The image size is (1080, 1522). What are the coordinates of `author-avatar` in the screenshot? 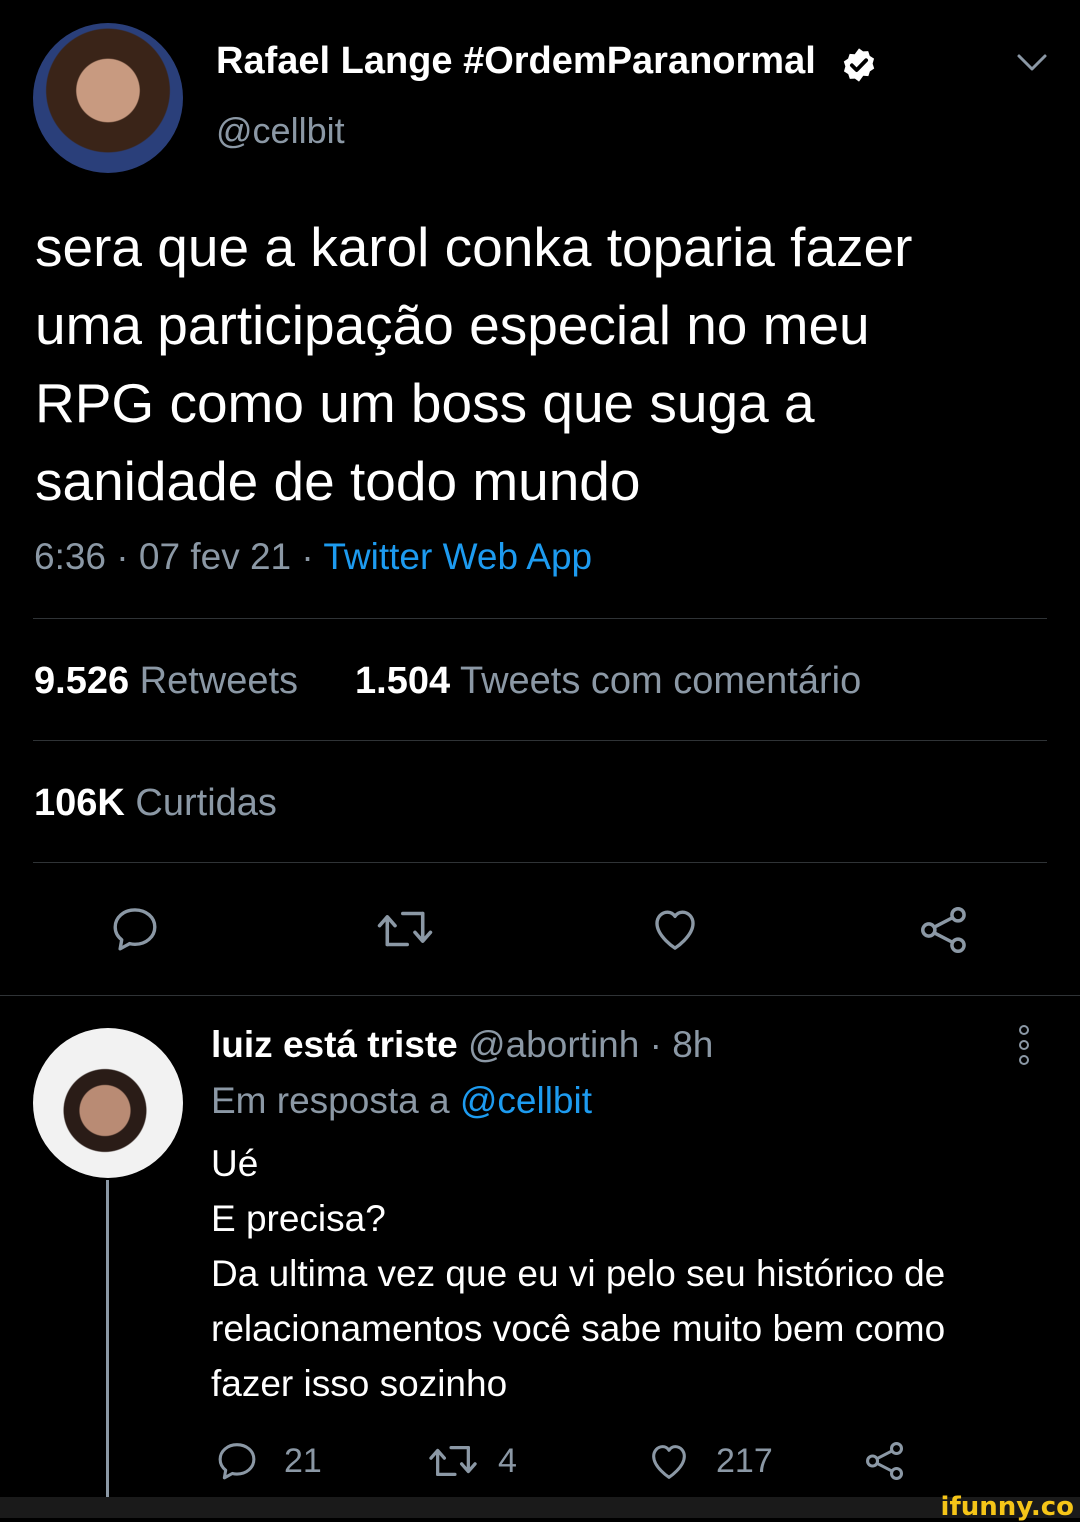 It's located at (108, 98).